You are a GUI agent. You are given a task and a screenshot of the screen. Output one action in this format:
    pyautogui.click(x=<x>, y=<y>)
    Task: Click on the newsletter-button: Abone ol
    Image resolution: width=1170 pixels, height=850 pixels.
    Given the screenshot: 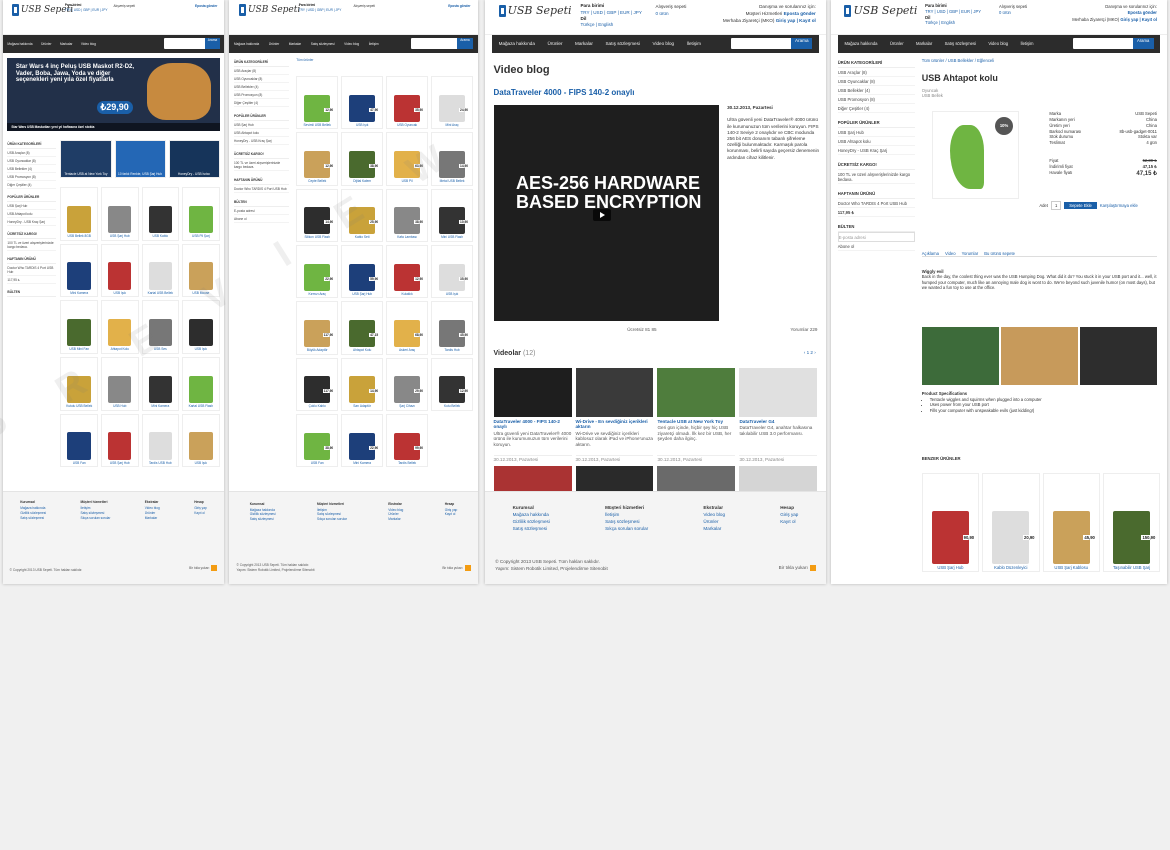 What is the action you would take?
    pyautogui.click(x=261, y=219)
    